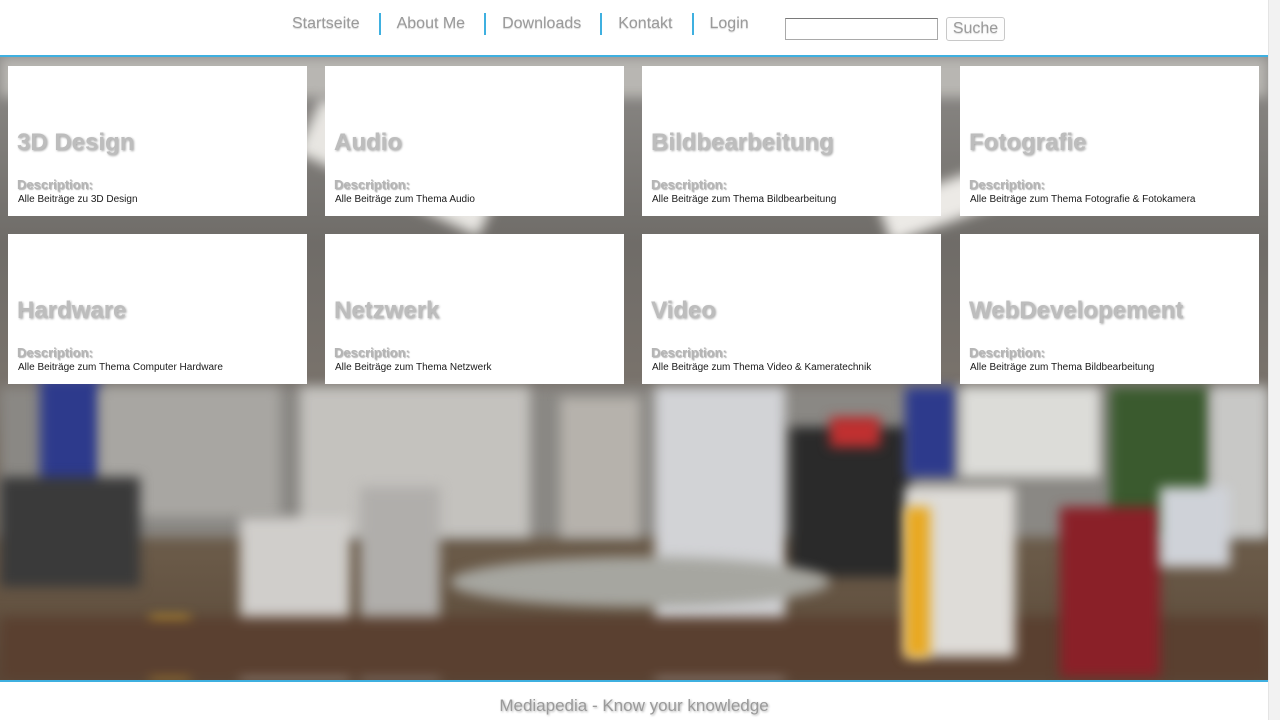 The height and width of the screenshot is (720, 1280). What do you see at coordinates (328, 24) in the screenshot?
I see `nav-startseite: Startseite` at bounding box center [328, 24].